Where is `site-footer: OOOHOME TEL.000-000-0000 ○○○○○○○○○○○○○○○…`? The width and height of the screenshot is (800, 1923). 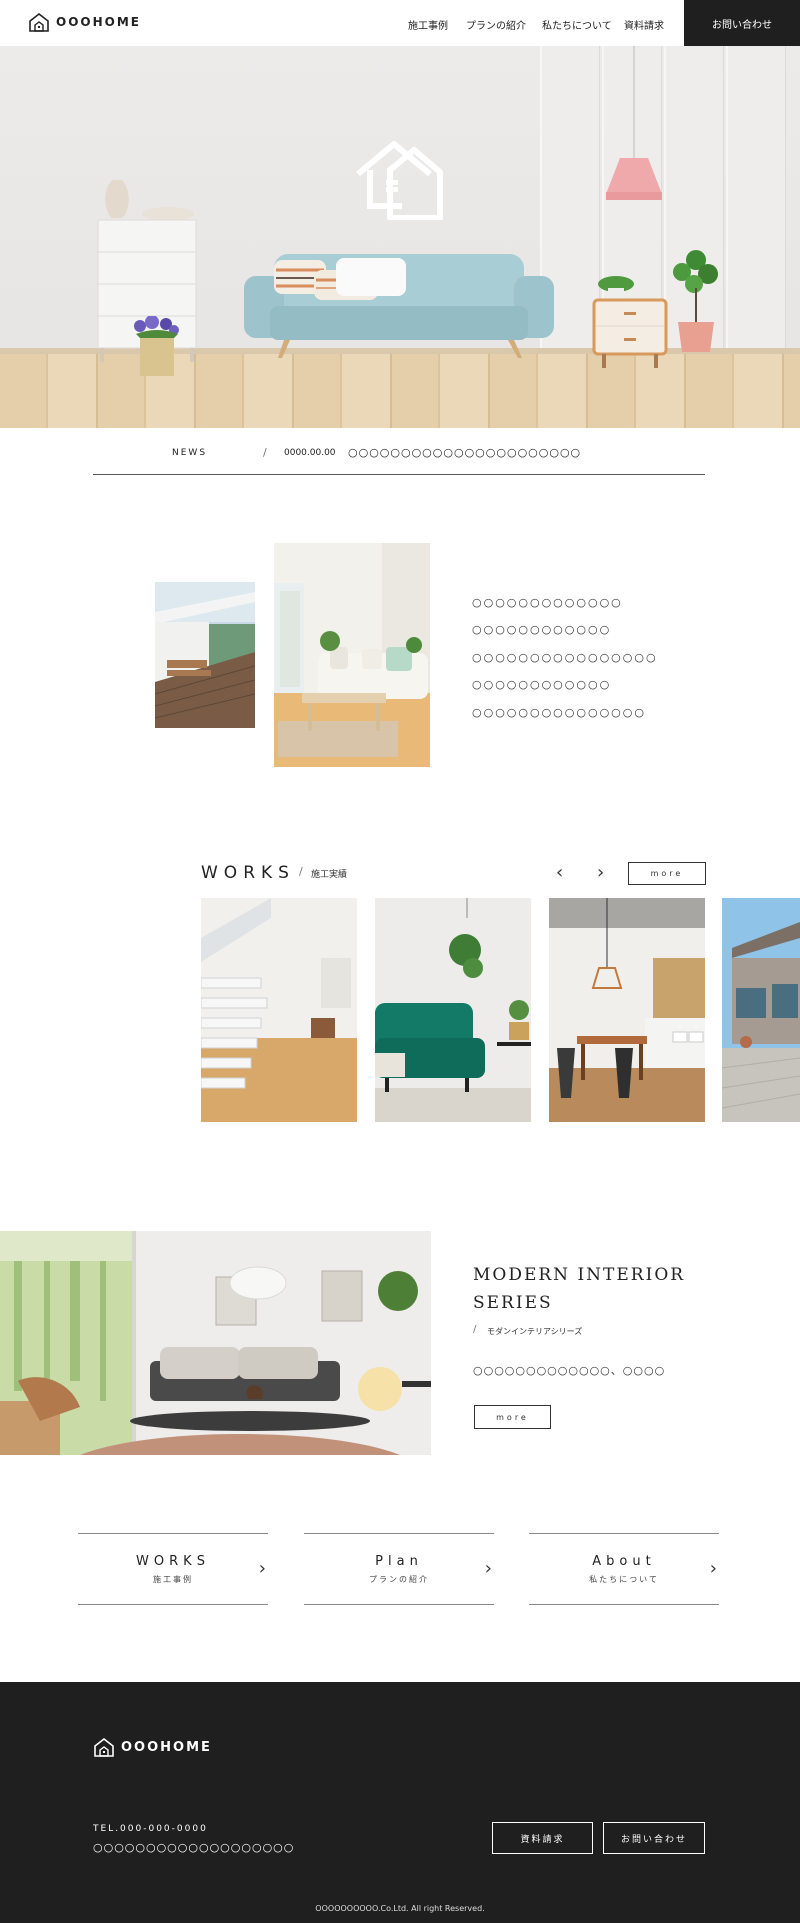 site-footer: OOOHOME TEL.000-000-0000 ○○○○○○○○○○○○○○○… is located at coordinates (400, 1802).